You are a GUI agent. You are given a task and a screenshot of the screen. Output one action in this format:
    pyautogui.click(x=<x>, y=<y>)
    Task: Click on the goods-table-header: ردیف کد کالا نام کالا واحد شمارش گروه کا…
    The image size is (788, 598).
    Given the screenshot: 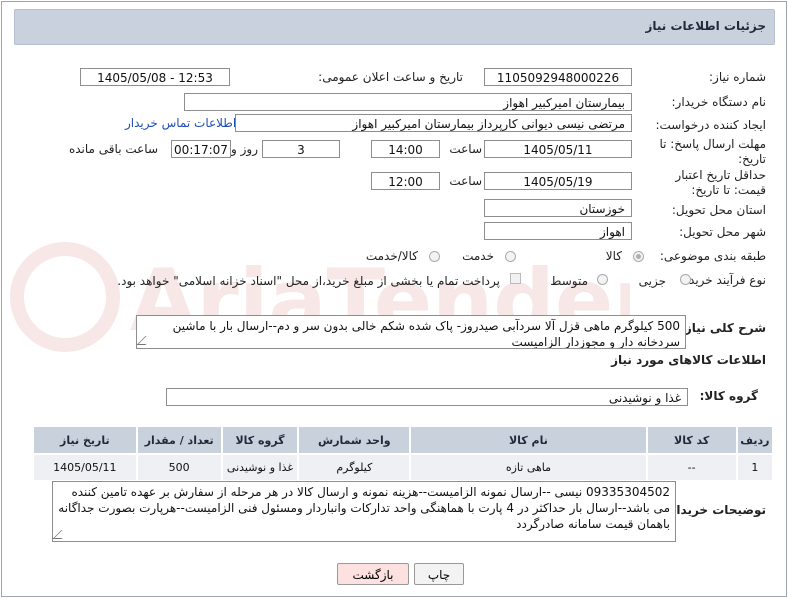 What is the action you would take?
    pyautogui.click(x=403, y=440)
    